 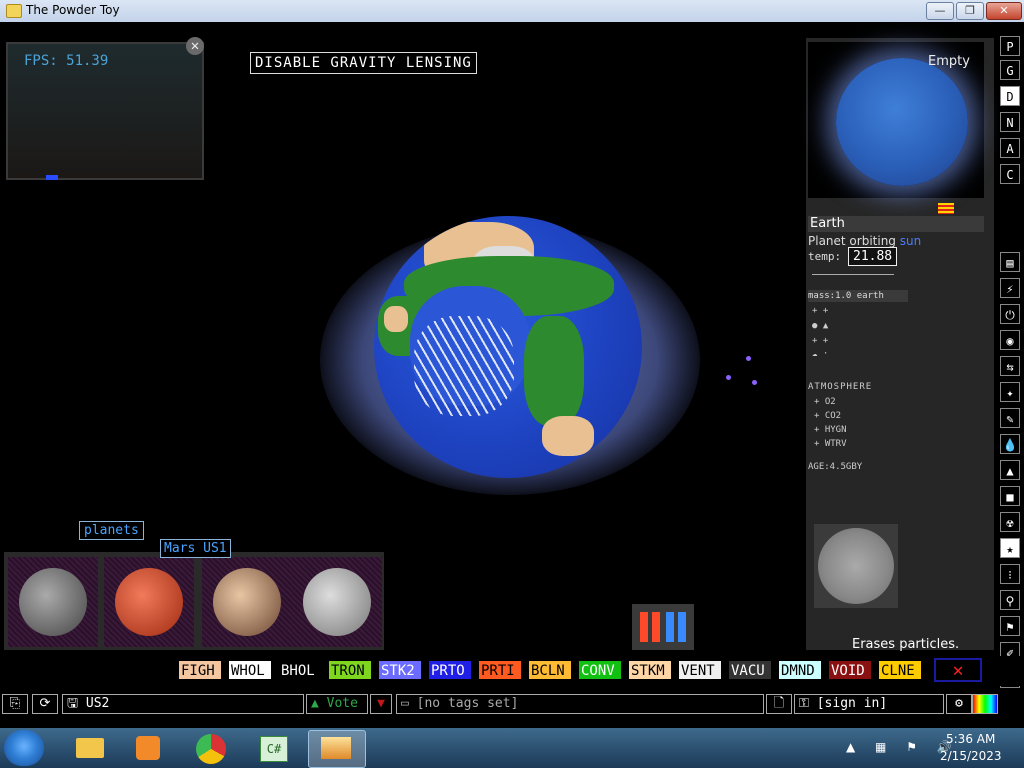 What do you see at coordinates (900, 670) in the screenshot?
I see `element-button-clne: CLNE` at bounding box center [900, 670].